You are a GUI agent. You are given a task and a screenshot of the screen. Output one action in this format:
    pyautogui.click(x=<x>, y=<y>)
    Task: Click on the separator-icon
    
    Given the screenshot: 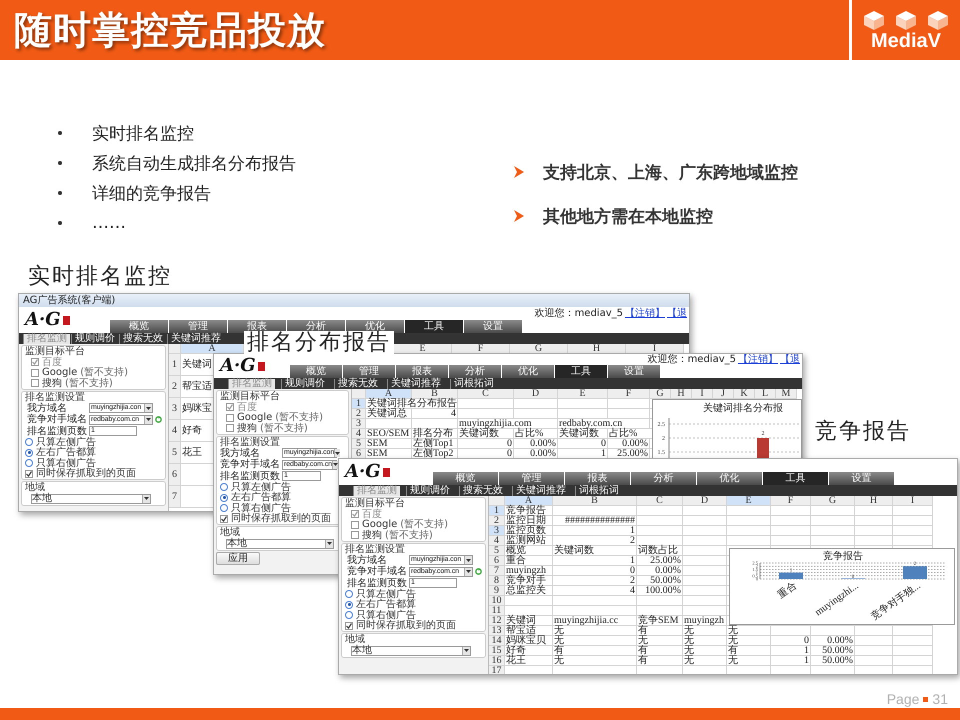 What is the action you would take?
    pyautogui.click(x=925, y=699)
    